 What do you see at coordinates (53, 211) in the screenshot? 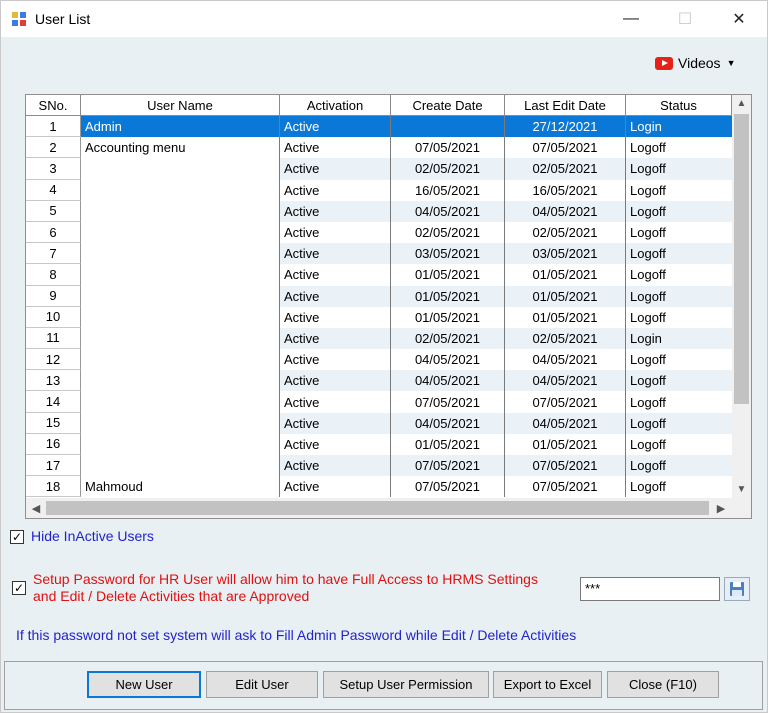
I see `cell-sno: 5` at bounding box center [53, 211].